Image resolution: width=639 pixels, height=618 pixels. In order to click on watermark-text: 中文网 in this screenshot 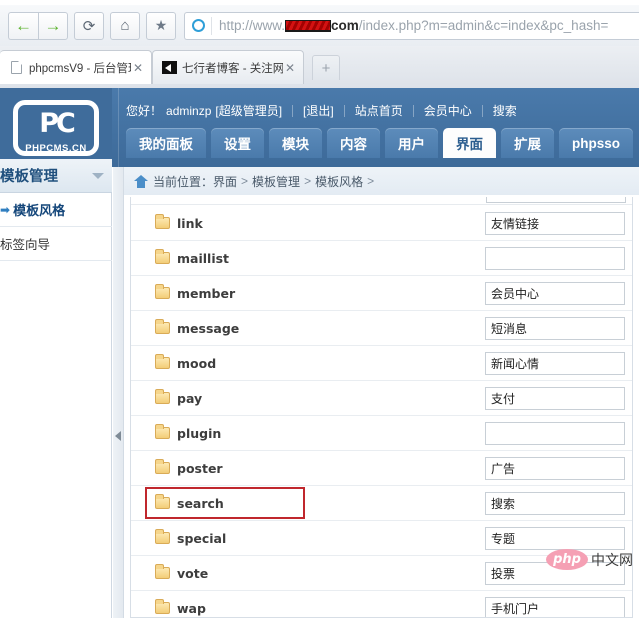, I will do `click(612, 559)`.